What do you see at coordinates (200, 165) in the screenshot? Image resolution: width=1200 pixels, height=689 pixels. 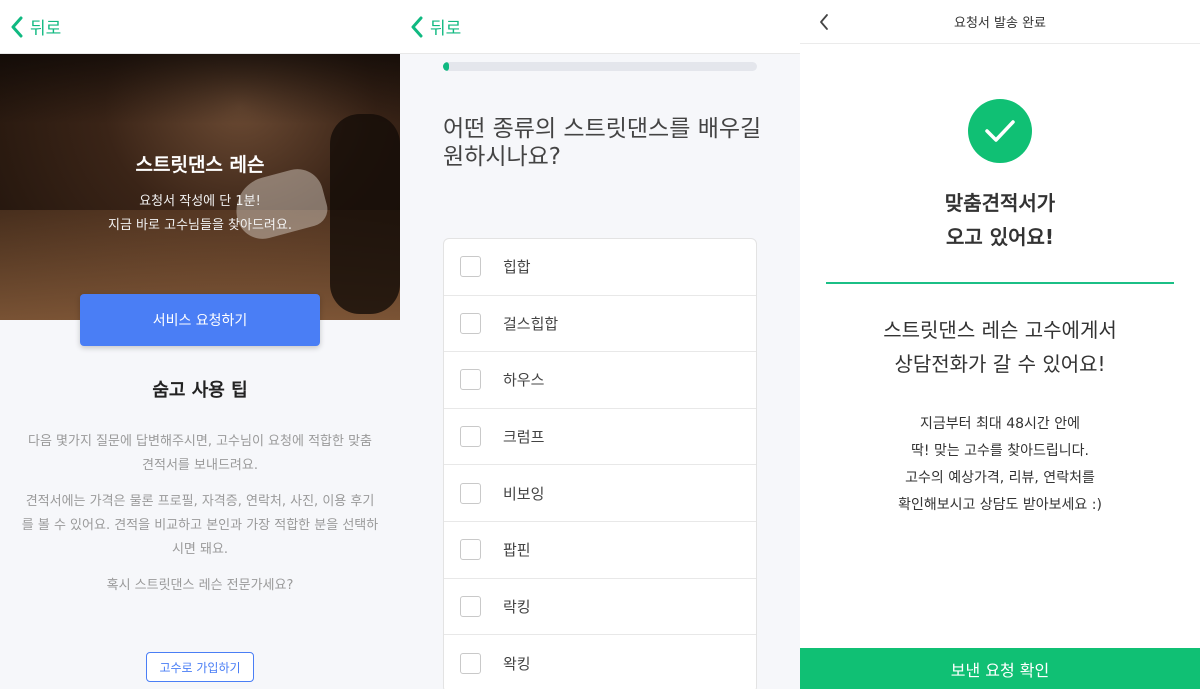 I see `hero-title: 스트릿댄스 레슨` at bounding box center [200, 165].